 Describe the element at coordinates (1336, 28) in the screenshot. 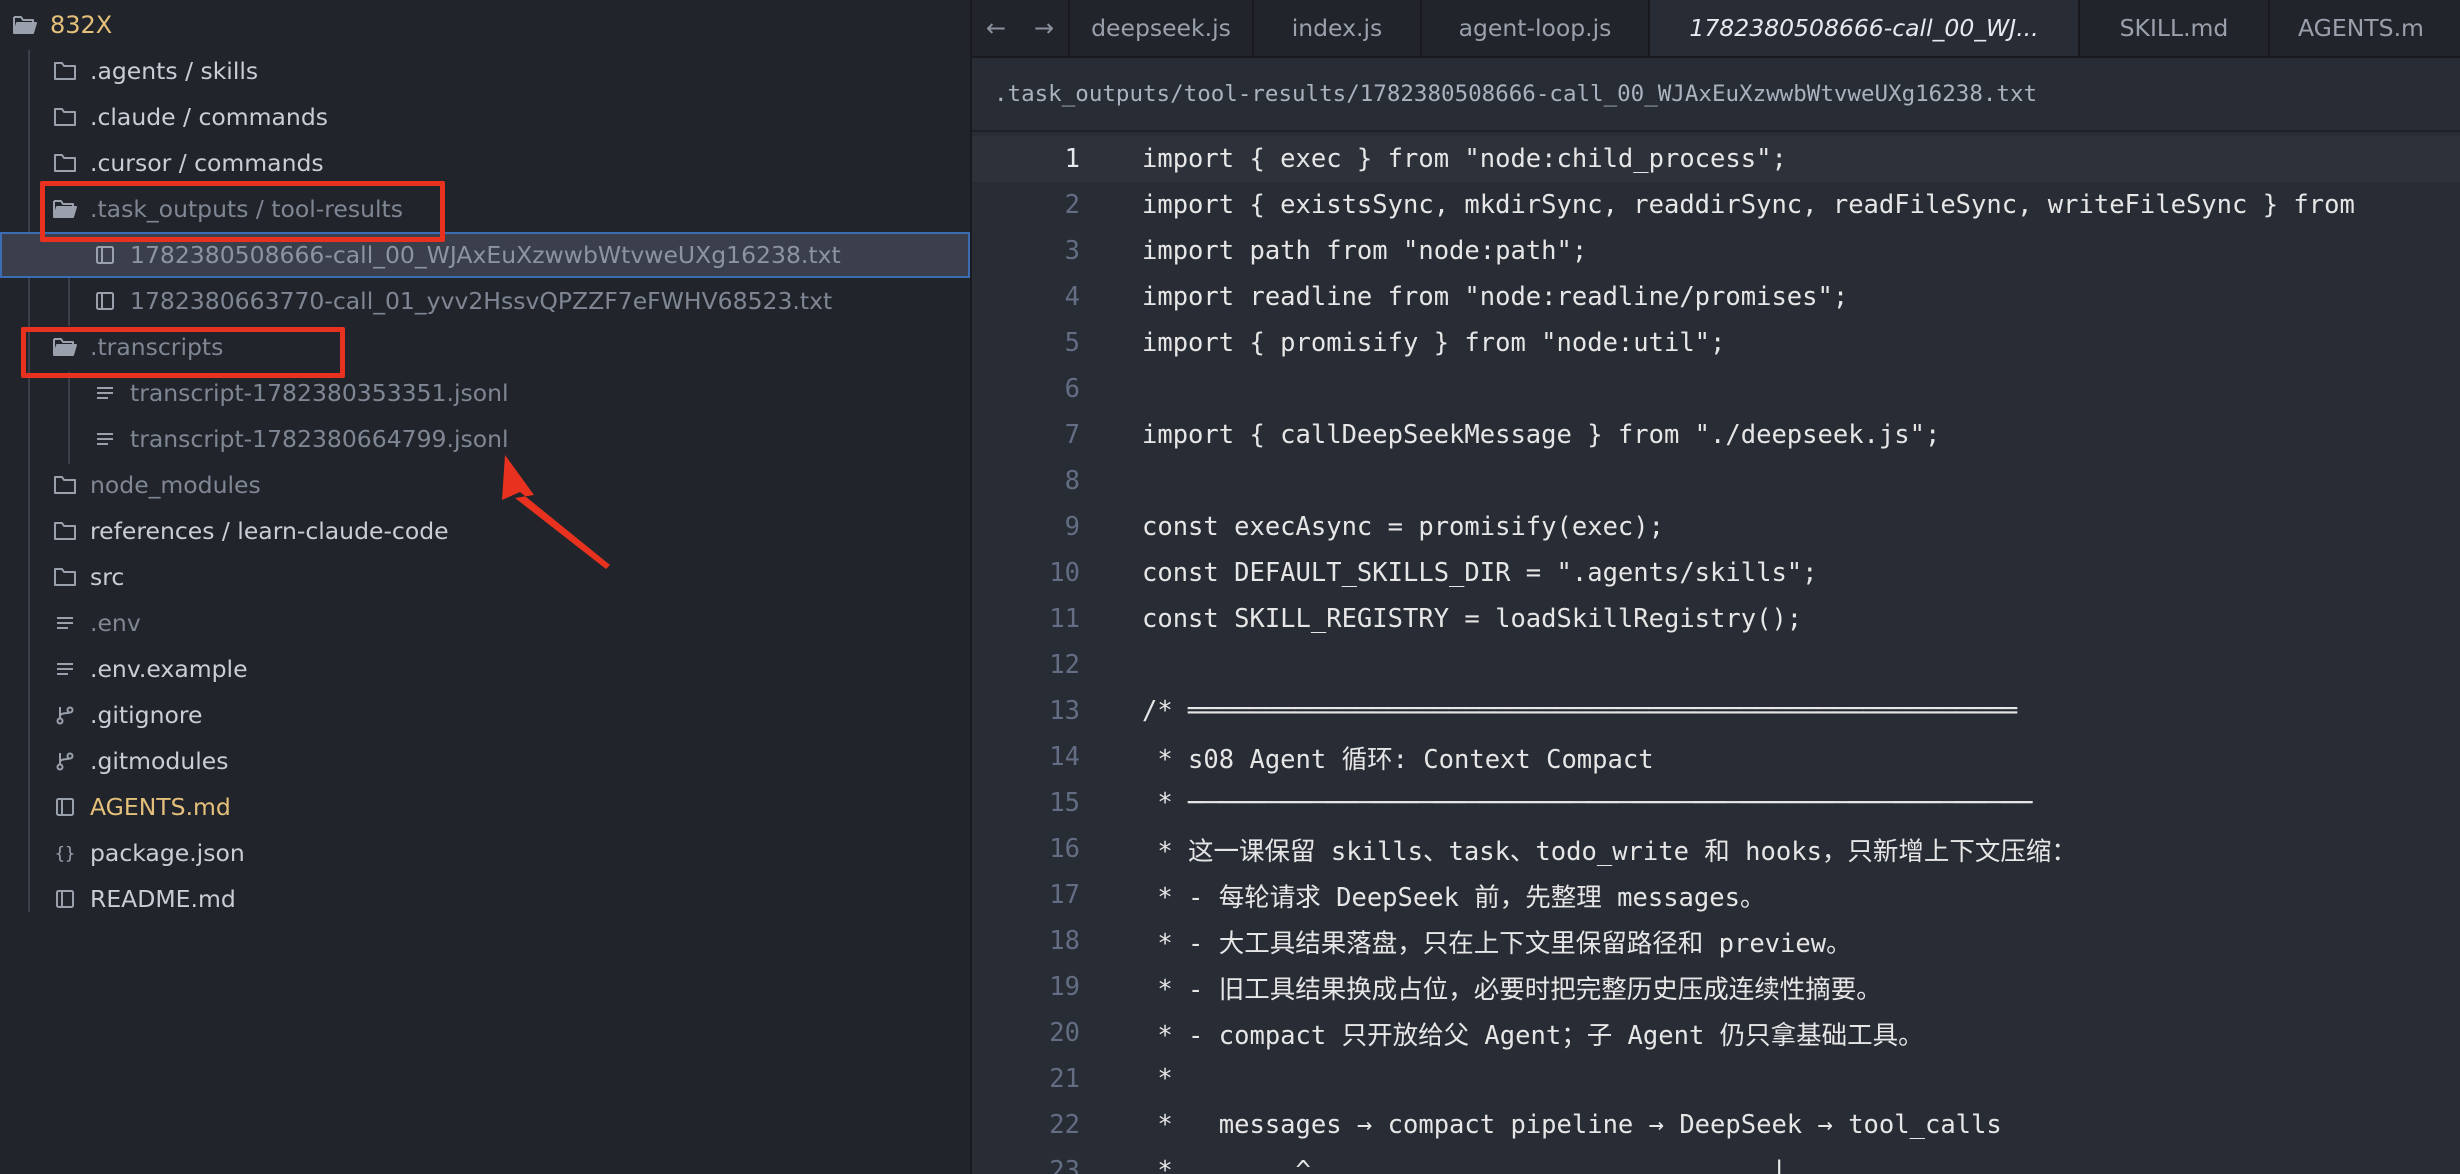

I see `tab-index-js: index.js` at that location.